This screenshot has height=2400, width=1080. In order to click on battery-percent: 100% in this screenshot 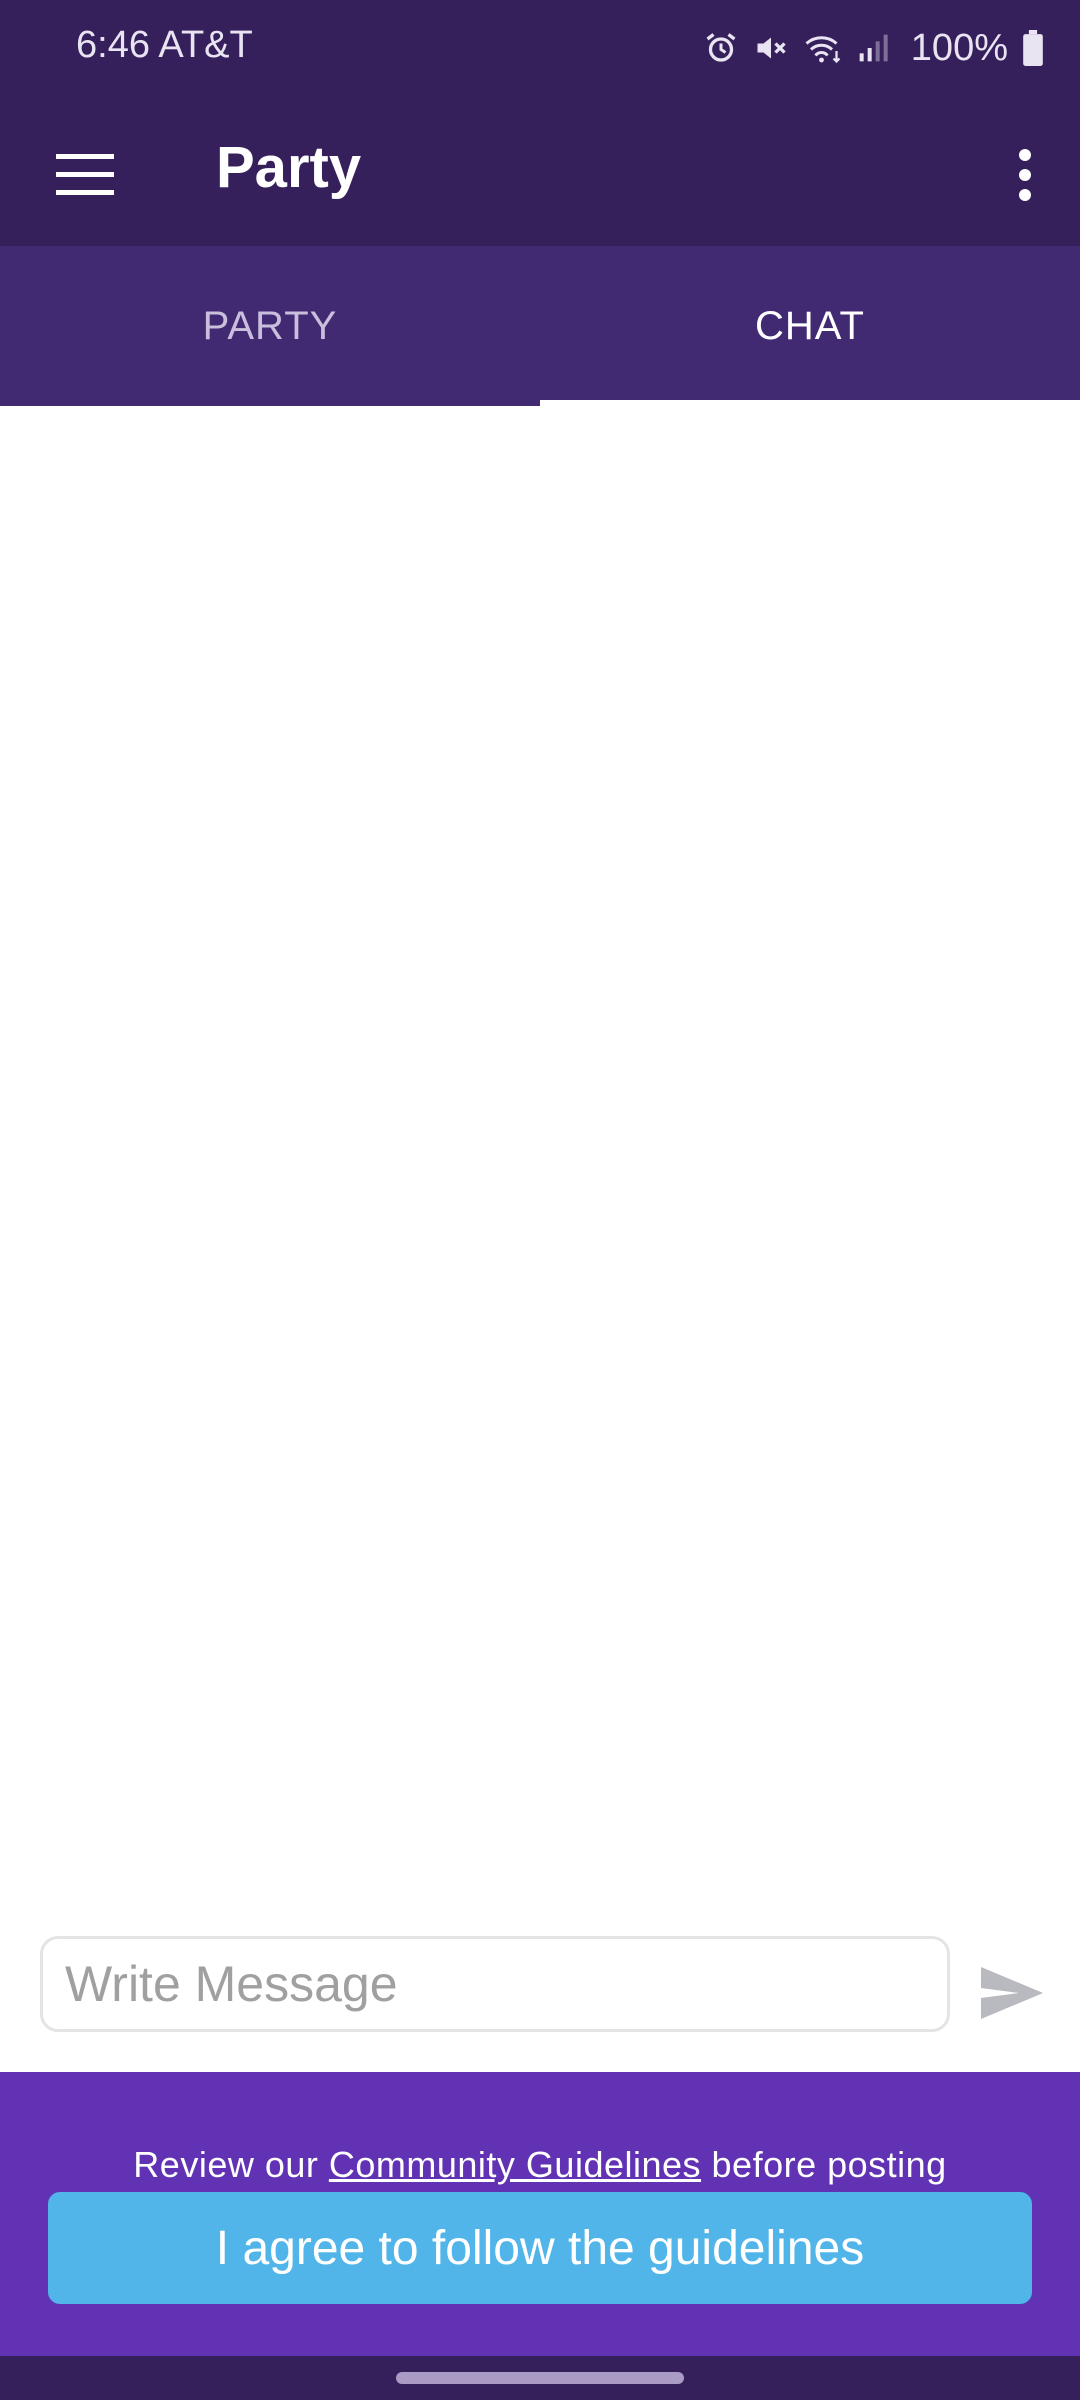, I will do `click(959, 47)`.